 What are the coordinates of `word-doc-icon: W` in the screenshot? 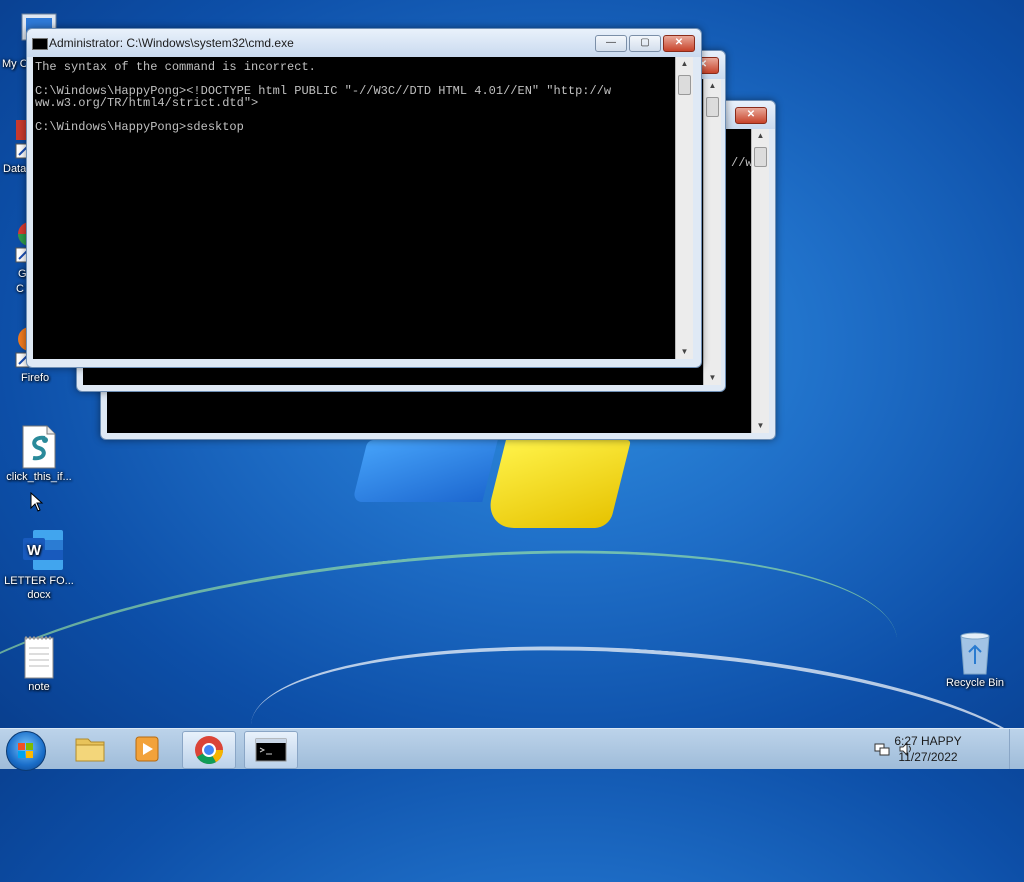 It's located at (41, 550).